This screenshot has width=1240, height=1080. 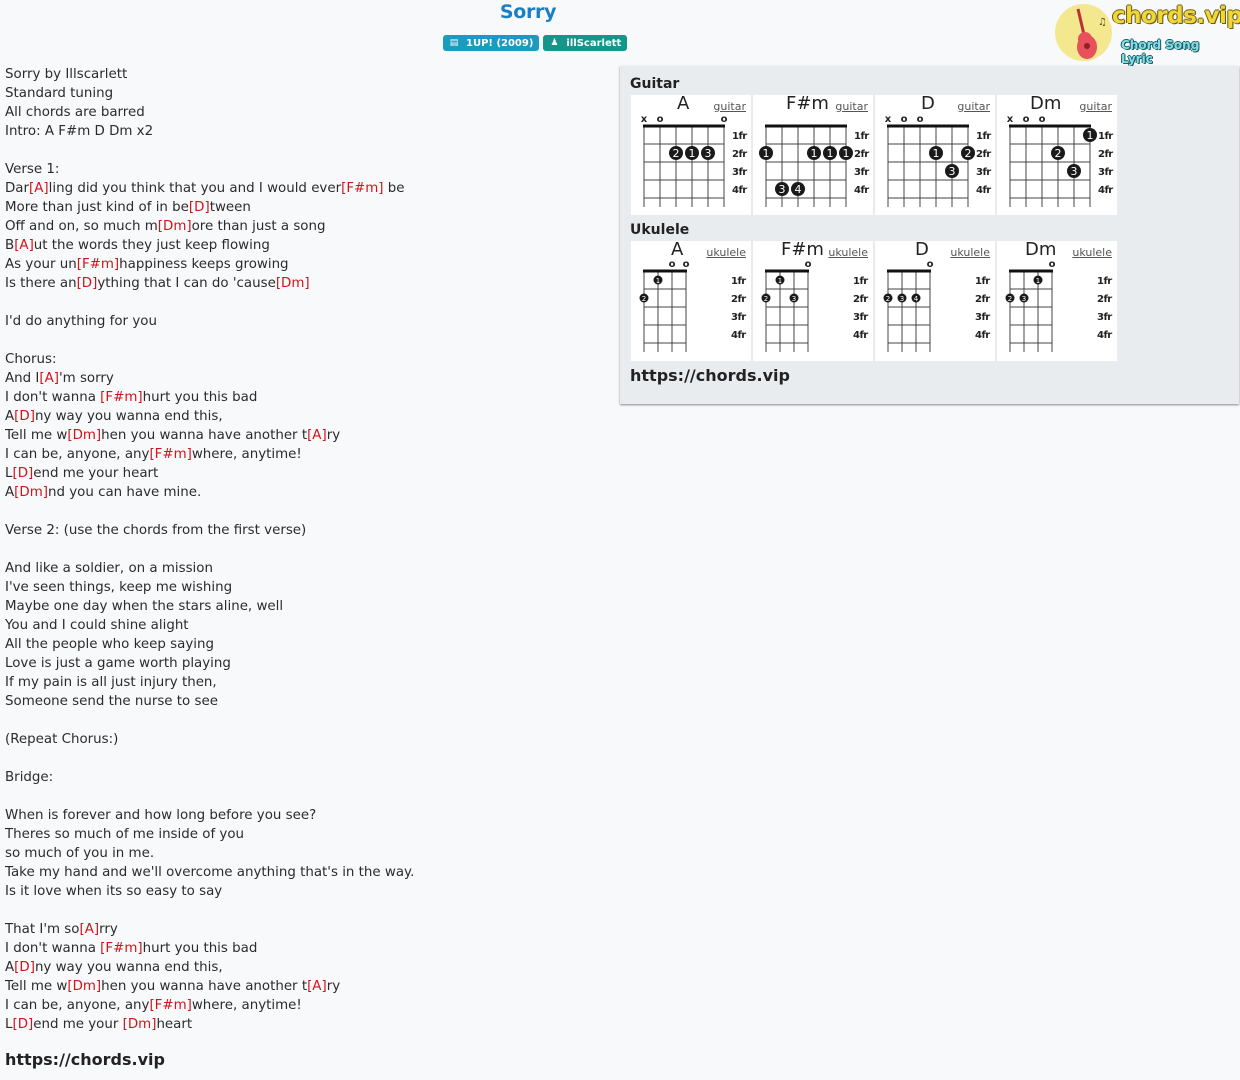 I want to click on chord-diagram: o 1fr 2fr 3fr 4fr 2 3 1, so click(x=1059, y=305).